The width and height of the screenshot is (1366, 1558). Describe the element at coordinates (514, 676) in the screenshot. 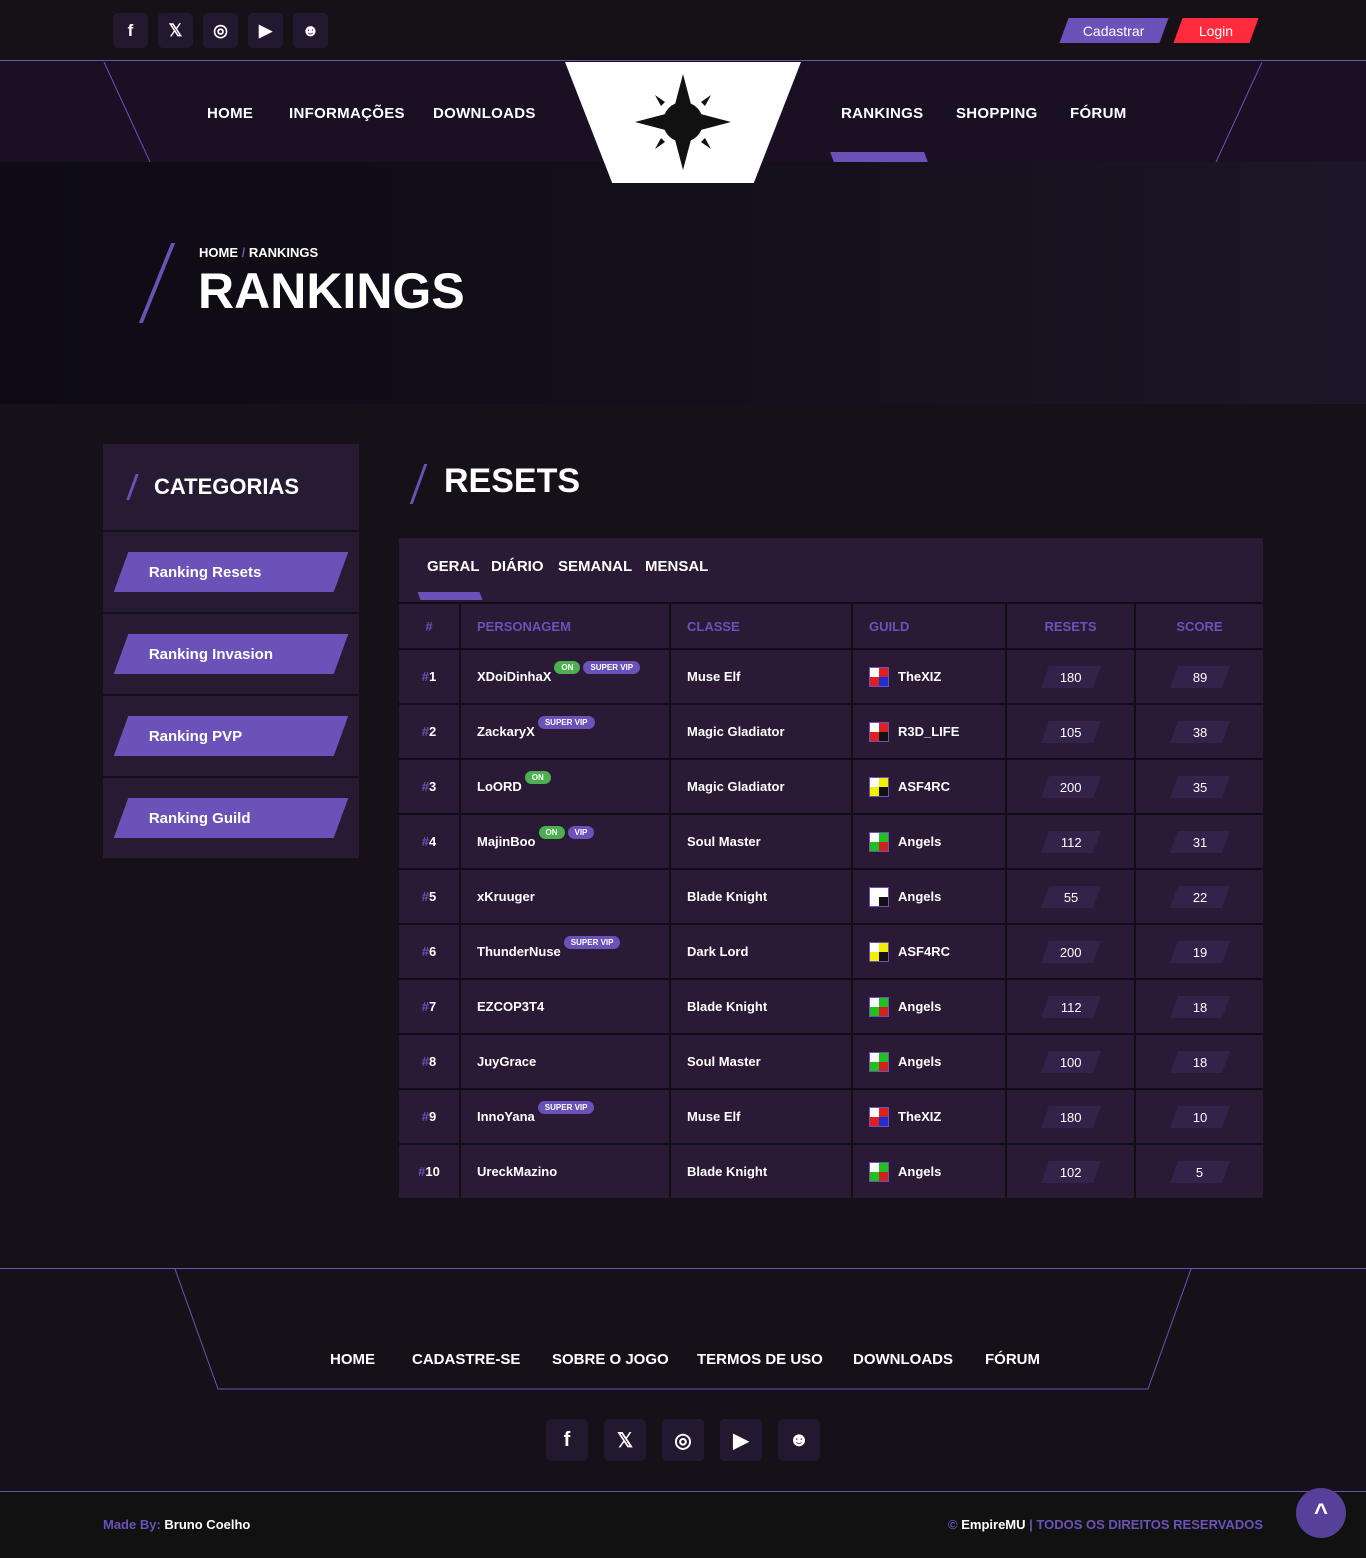

I see `character-name: XDoiDinhaX` at that location.